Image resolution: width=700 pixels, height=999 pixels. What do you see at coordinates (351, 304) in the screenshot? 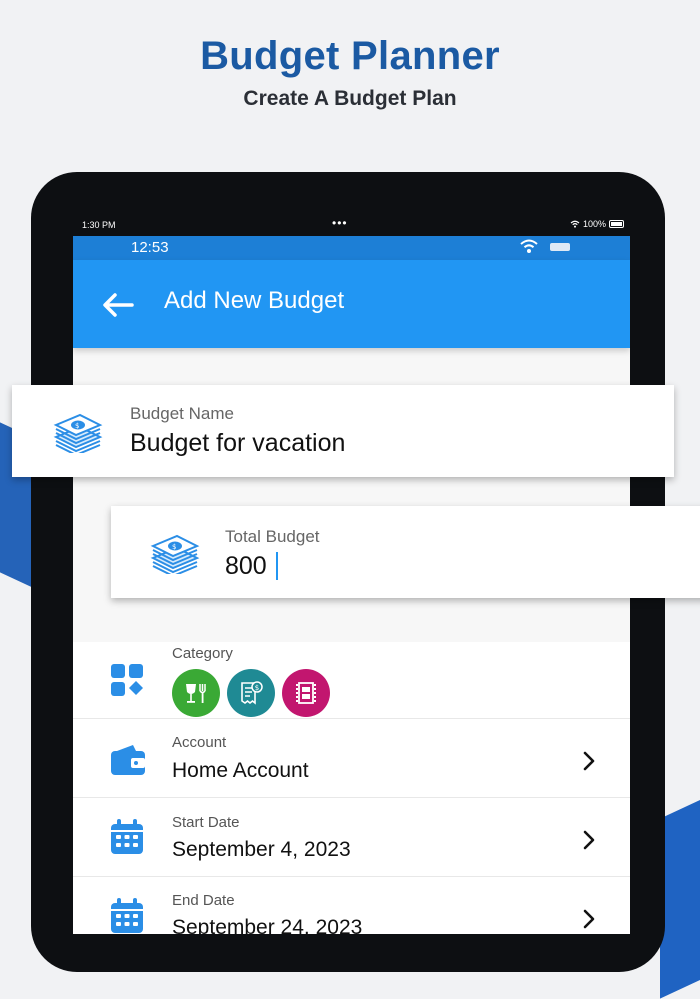
I see `app-bar: Add New Budget` at bounding box center [351, 304].